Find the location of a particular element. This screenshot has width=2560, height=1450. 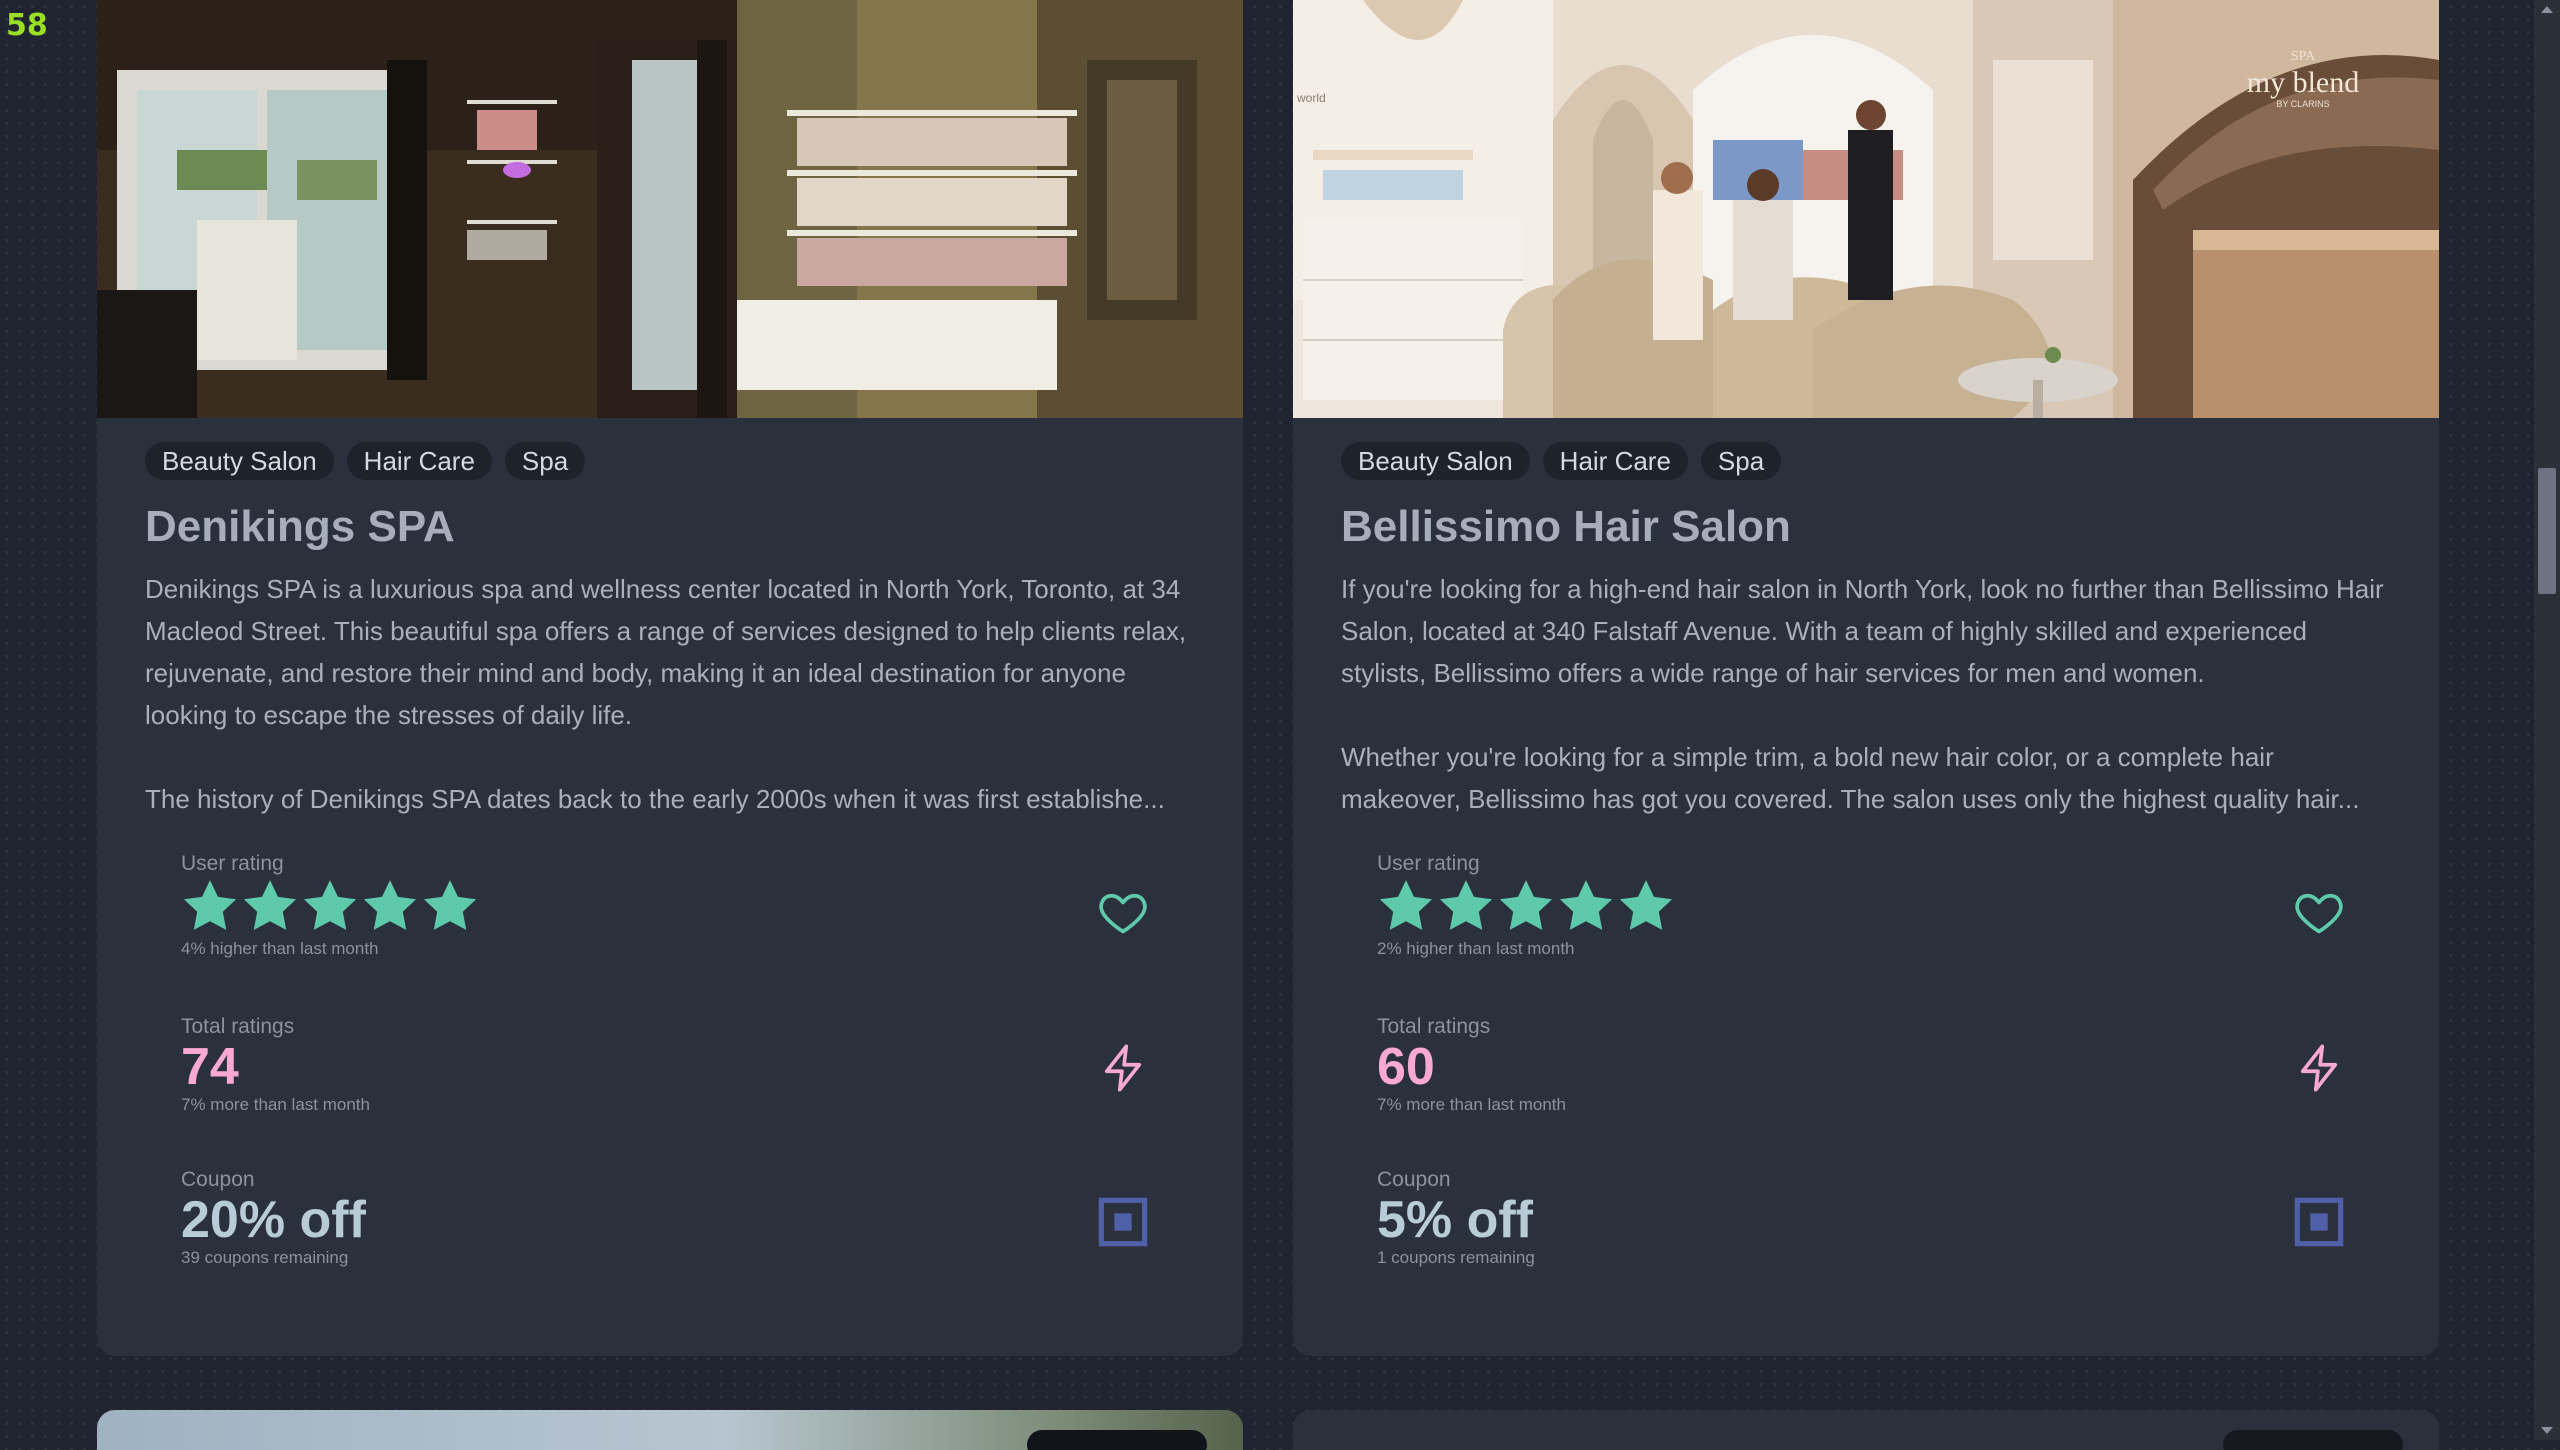

stat-value: 60 is located at coordinates (1406, 1067).